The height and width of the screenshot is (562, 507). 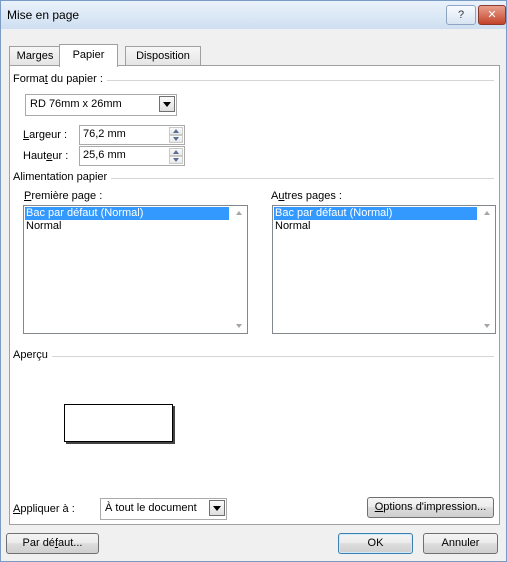 I want to click on page-preview, so click(x=118, y=423).